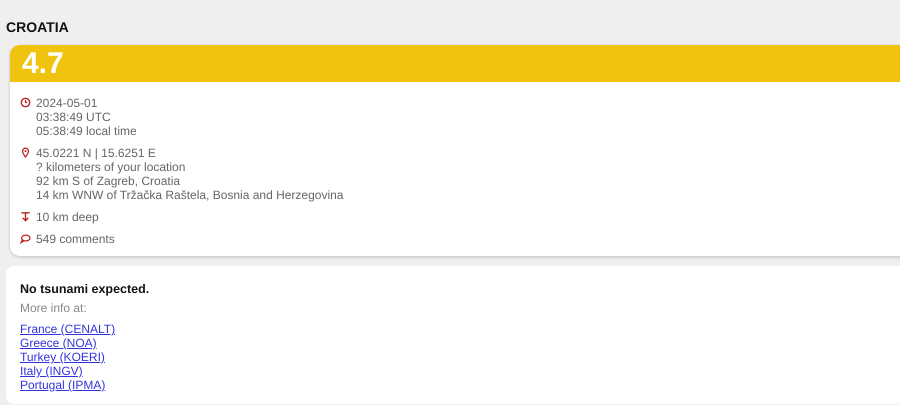  What do you see at coordinates (86, 131) in the screenshot?
I see `detail-text: 05:38:49 local time` at bounding box center [86, 131].